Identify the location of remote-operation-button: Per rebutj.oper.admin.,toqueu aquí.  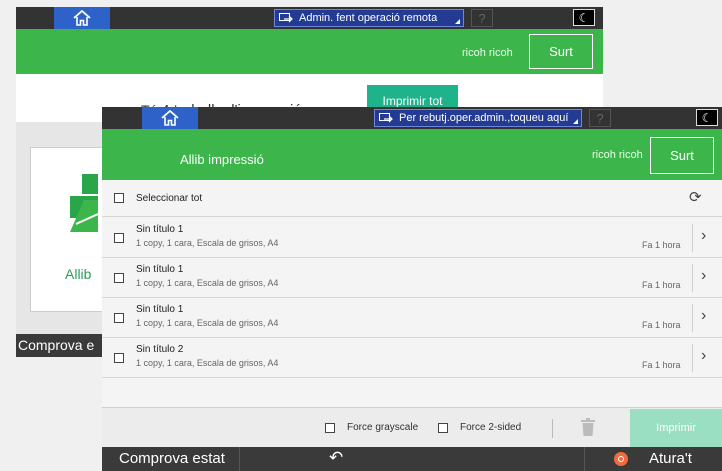
(478, 118).